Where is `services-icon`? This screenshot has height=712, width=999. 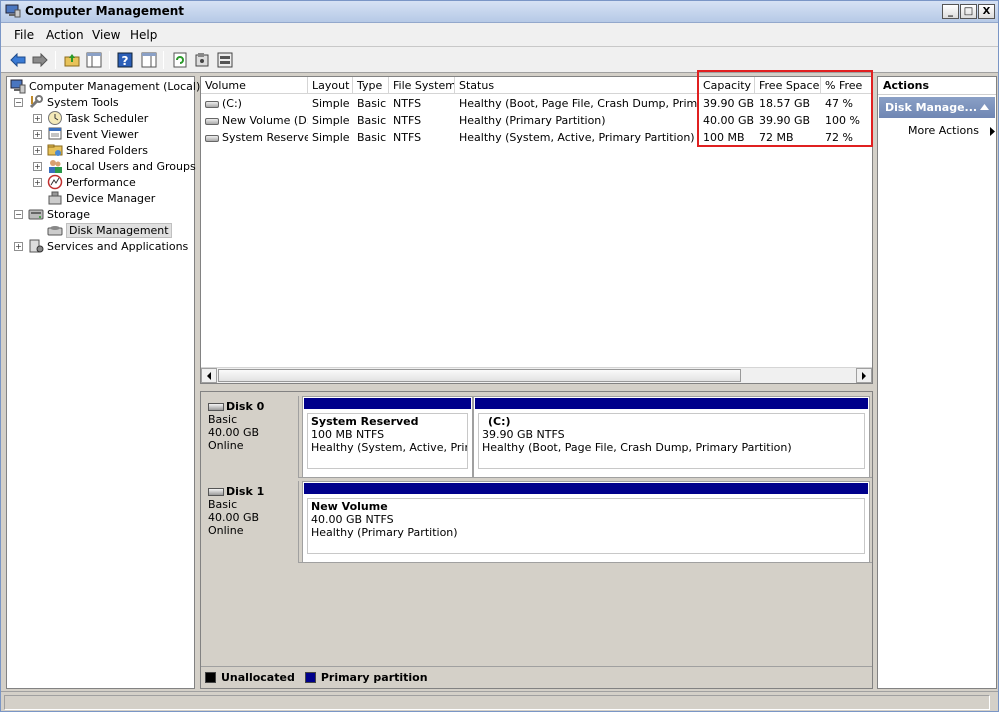 services-icon is located at coordinates (36, 246).